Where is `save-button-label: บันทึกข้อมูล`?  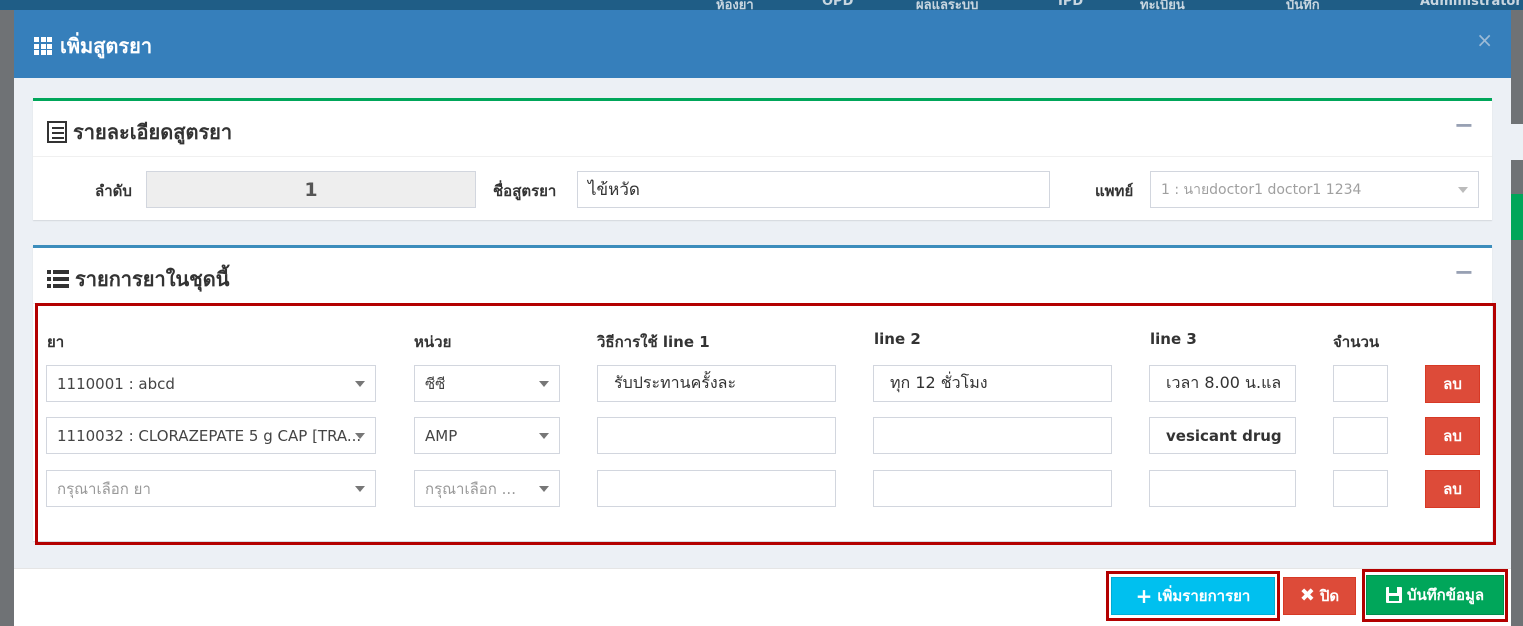
save-button-label: บันทึกข้อมูล is located at coordinates (1445, 595).